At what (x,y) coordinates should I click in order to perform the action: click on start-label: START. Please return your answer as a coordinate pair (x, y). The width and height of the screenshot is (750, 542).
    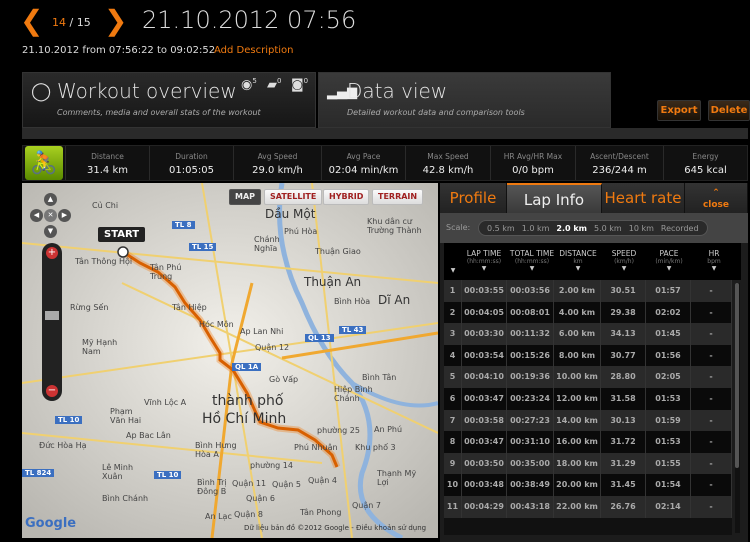
    Looking at the image, I should click on (122, 234).